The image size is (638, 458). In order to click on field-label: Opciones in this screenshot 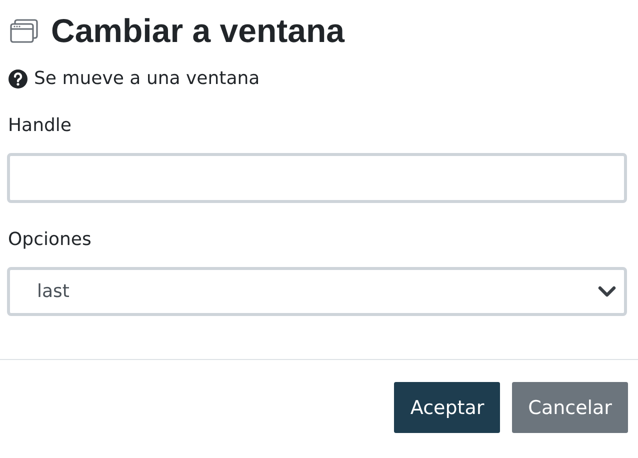, I will do `click(49, 239)`.